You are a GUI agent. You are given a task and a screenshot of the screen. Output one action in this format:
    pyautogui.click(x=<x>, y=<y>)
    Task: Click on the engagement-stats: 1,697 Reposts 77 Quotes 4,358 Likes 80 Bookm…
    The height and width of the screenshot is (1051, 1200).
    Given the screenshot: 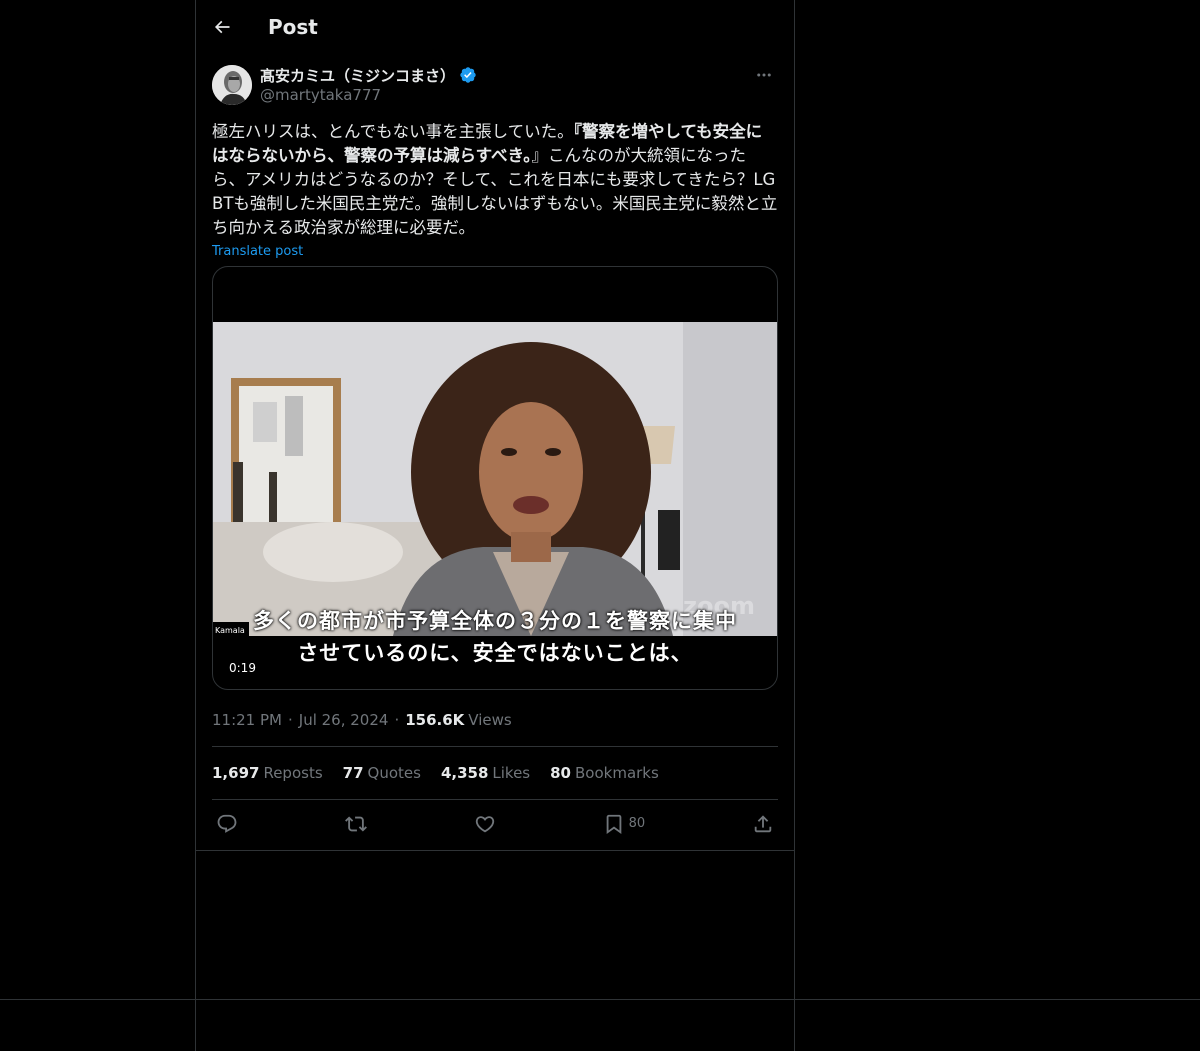 What is the action you would take?
    pyautogui.click(x=495, y=773)
    